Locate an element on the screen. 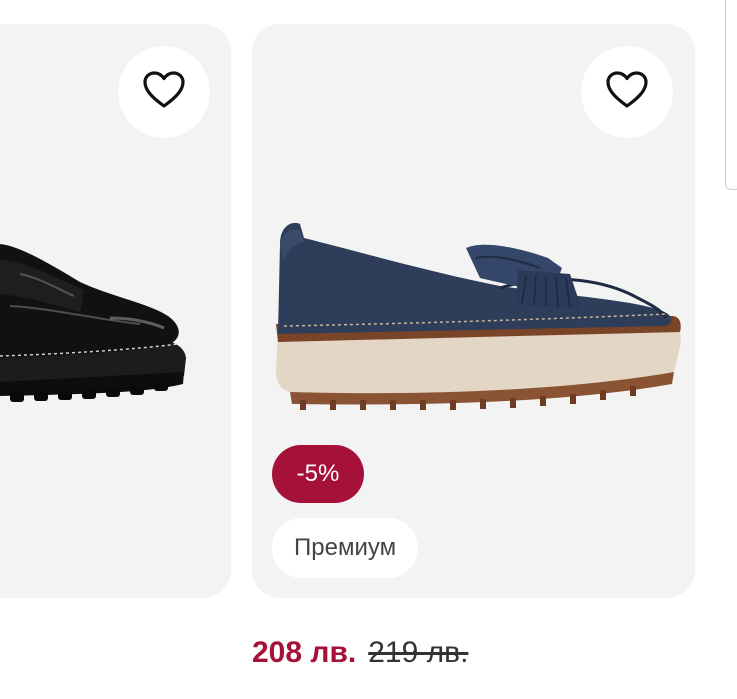 The width and height of the screenshot is (737, 699). price-row: 208 лв. 219 лв. is located at coordinates (360, 653).